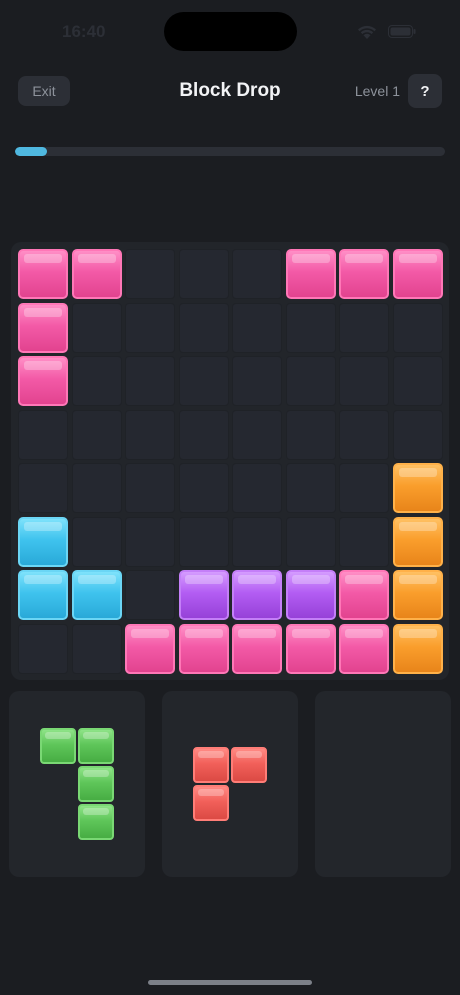  I want to click on header: Exit Block Drop Level 1 ?, so click(230, 92).